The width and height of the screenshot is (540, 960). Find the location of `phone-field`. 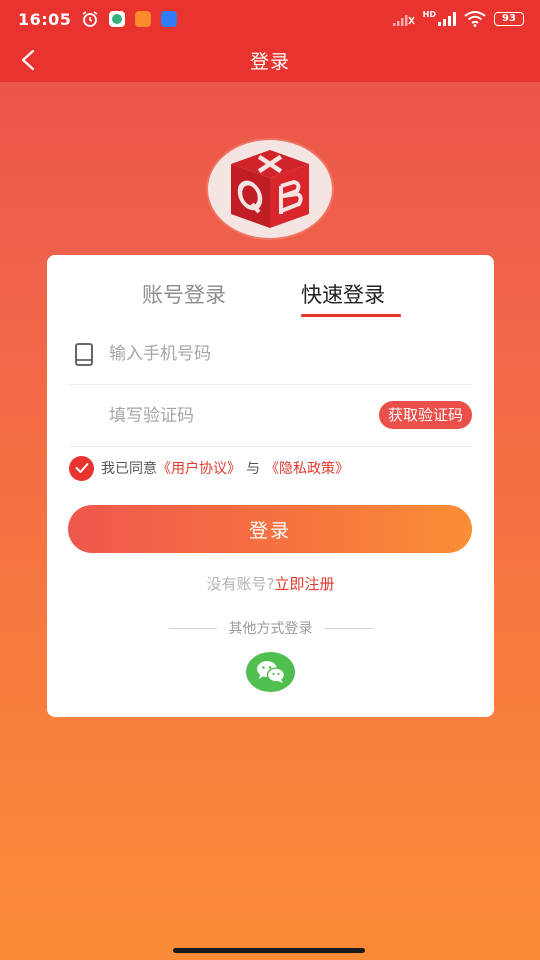

phone-field is located at coordinates (270, 355).